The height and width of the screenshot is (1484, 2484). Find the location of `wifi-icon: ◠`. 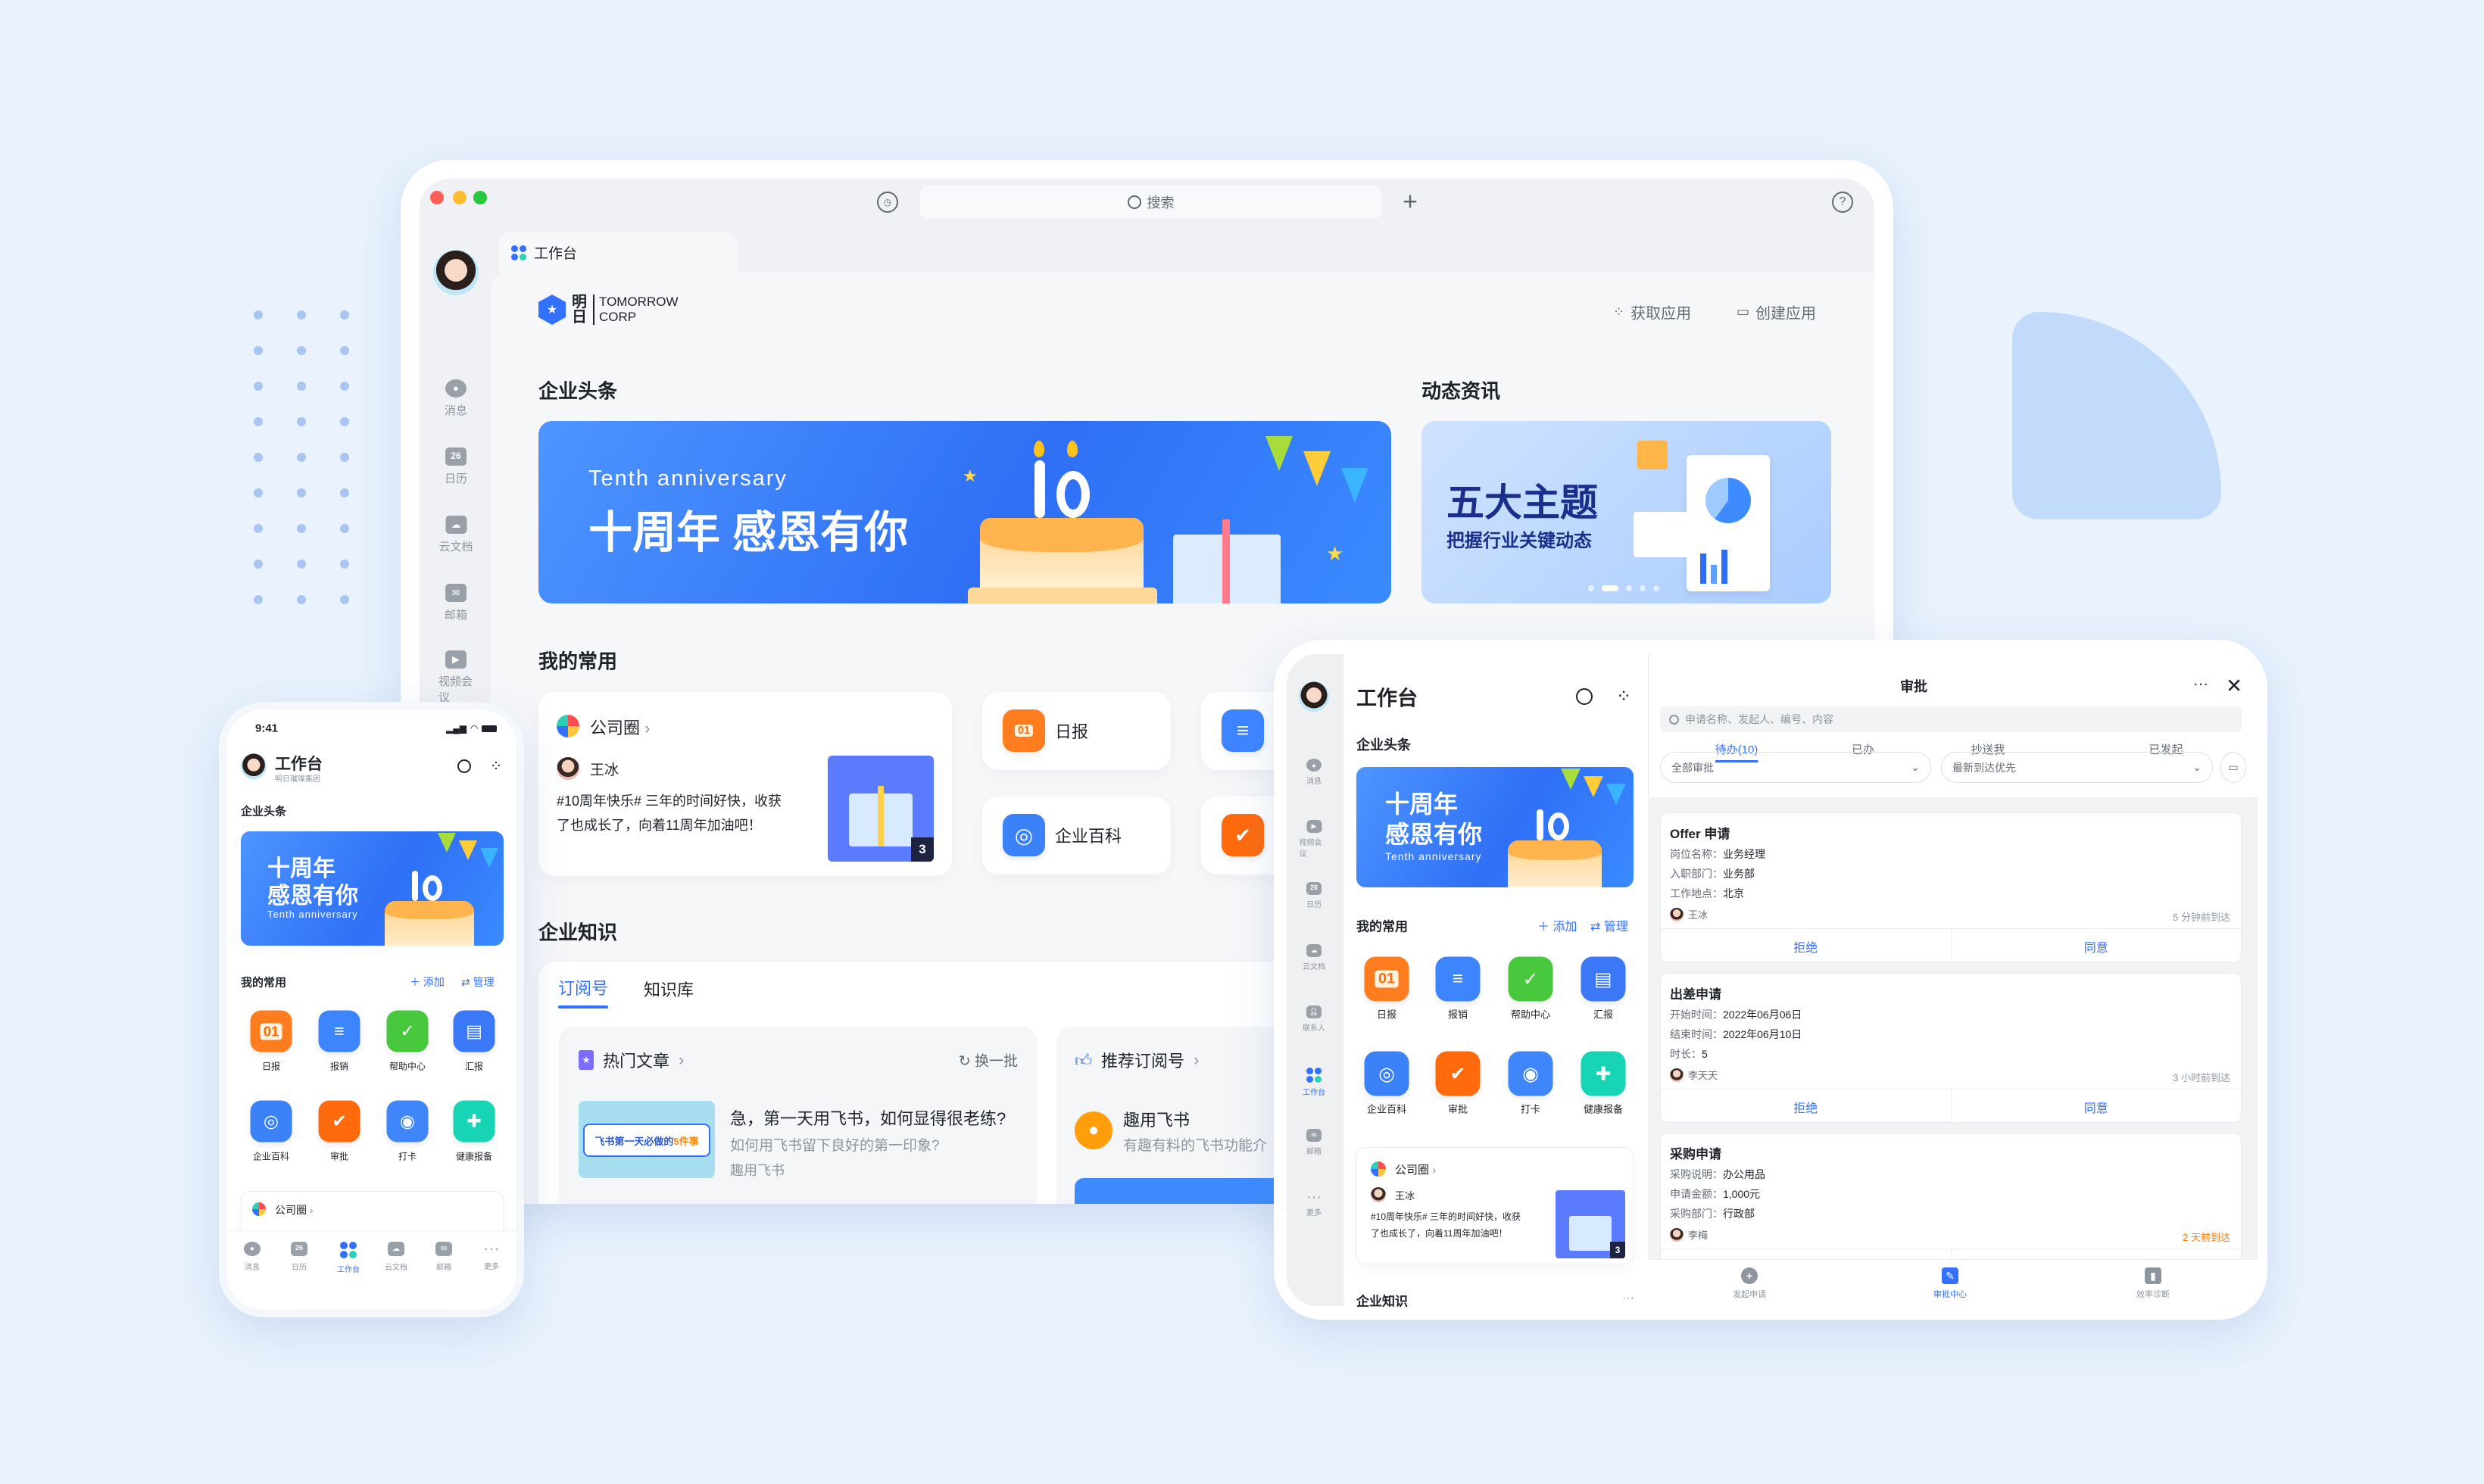

wifi-icon: ◠ is located at coordinates (475, 728).